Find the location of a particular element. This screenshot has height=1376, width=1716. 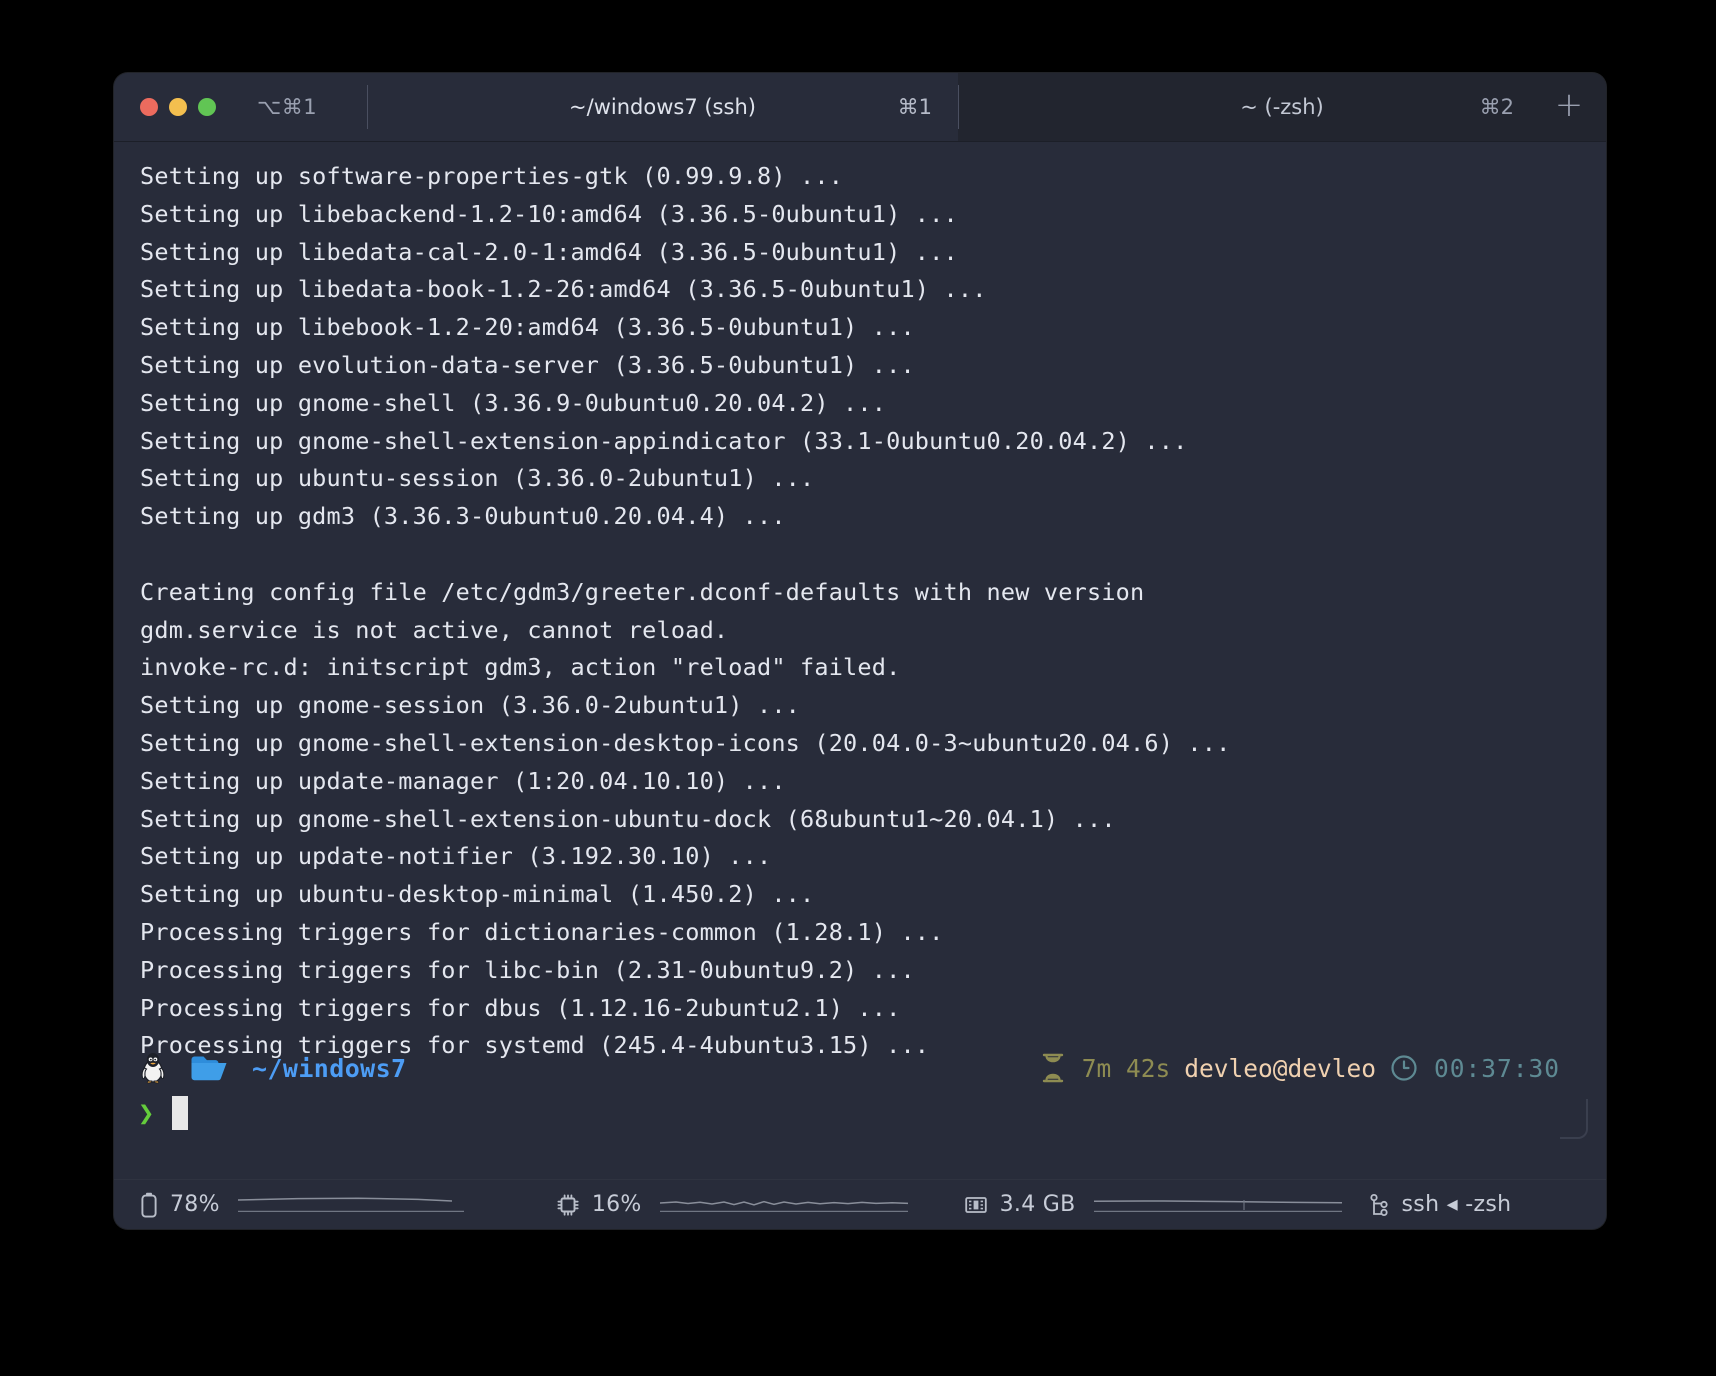

tab-shortcut-label: ⌘2 is located at coordinates (1496, 107).